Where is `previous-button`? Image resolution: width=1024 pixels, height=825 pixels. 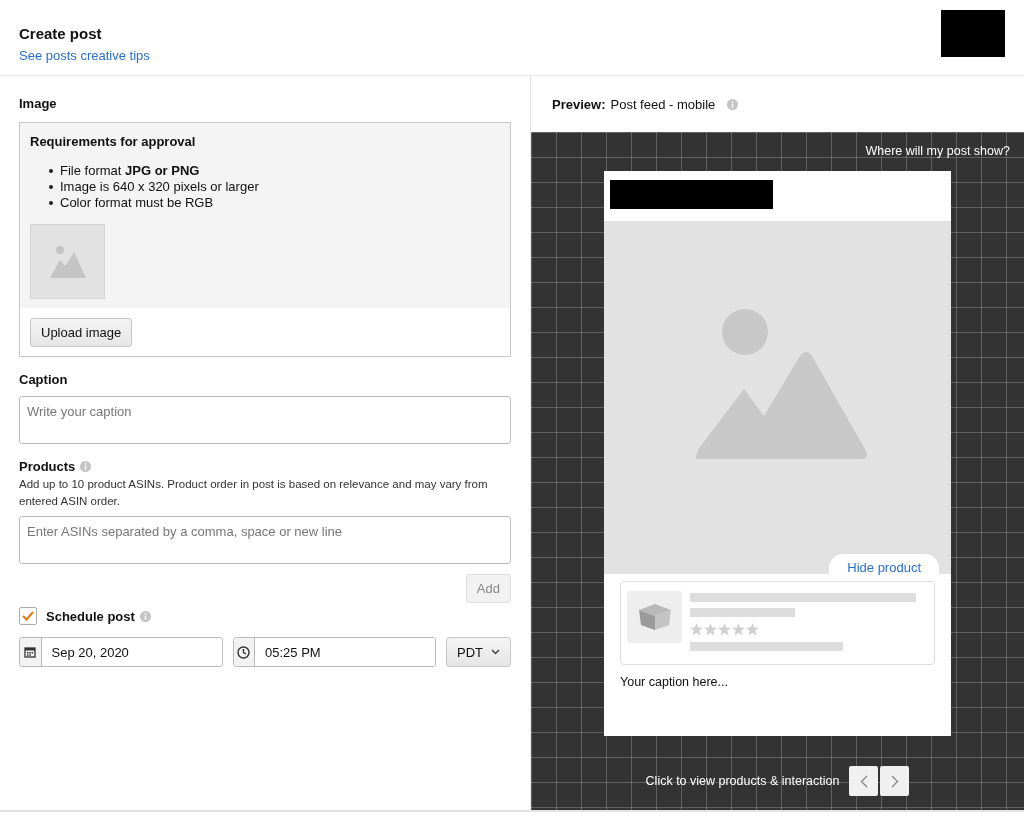 previous-button is located at coordinates (864, 781).